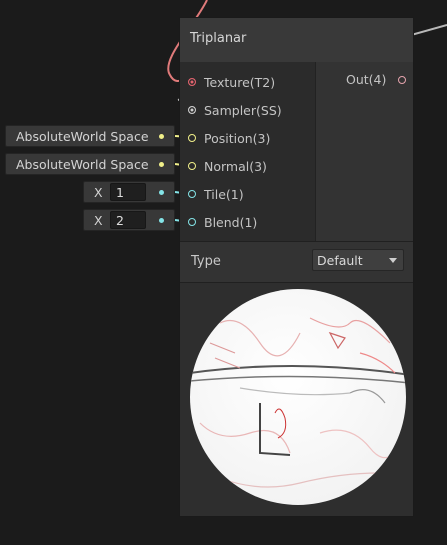 The height and width of the screenshot is (545, 447). Describe the element at coordinates (296, 40) in the screenshot. I see `node-header: Triplanar` at that location.